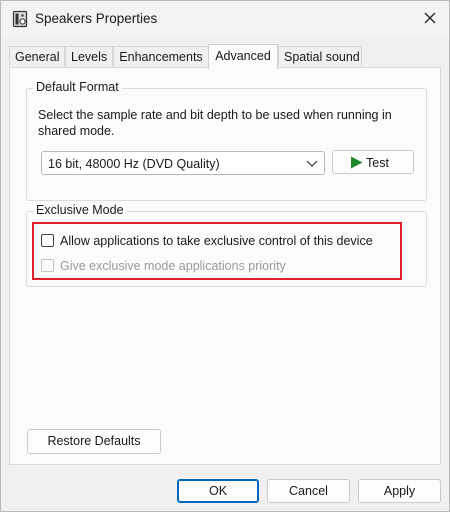 The image size is (450, 512). I want to click on highlight-box, so click(217, 251).